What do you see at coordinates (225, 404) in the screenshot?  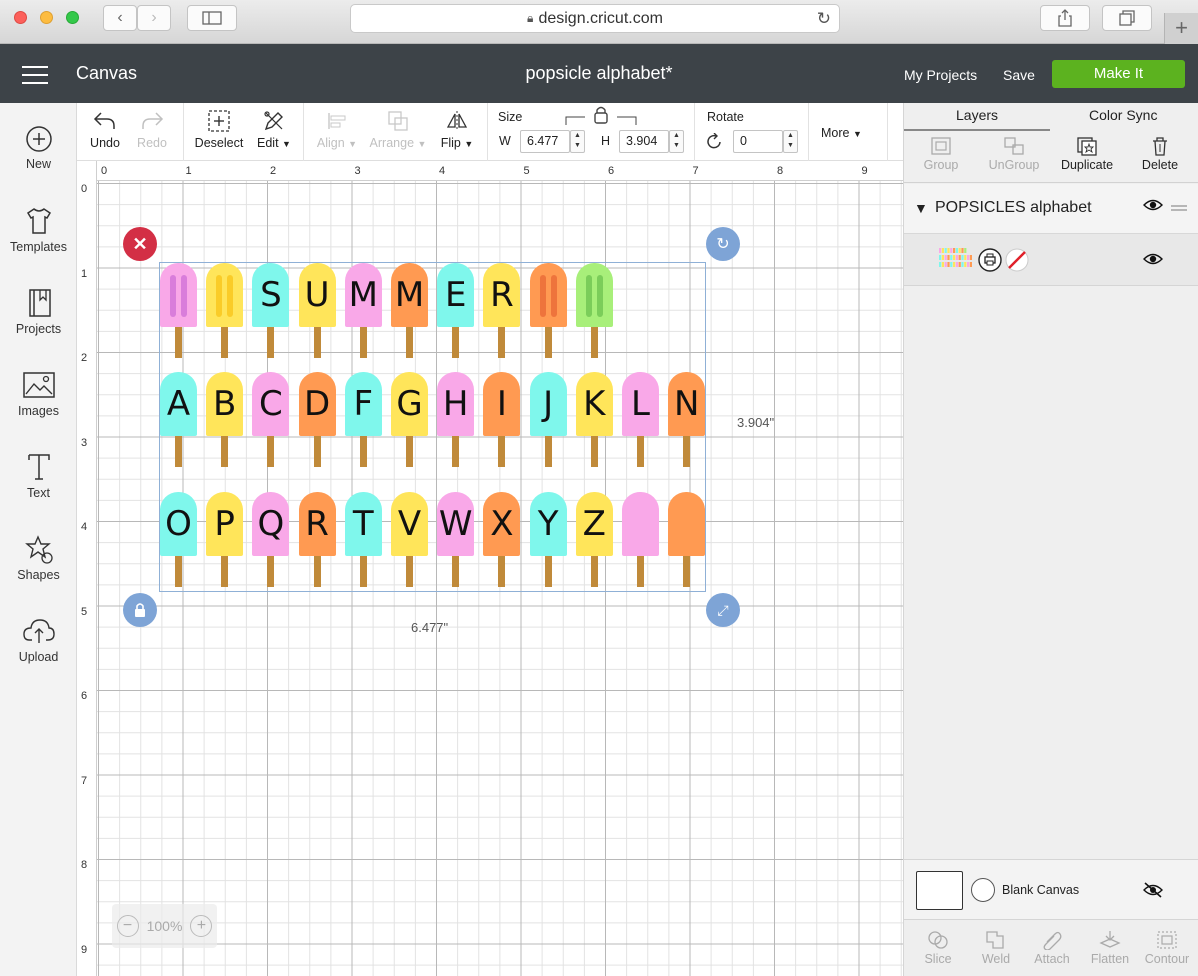 I see `popsicle-letter: B` at bounding box center [225, 404].